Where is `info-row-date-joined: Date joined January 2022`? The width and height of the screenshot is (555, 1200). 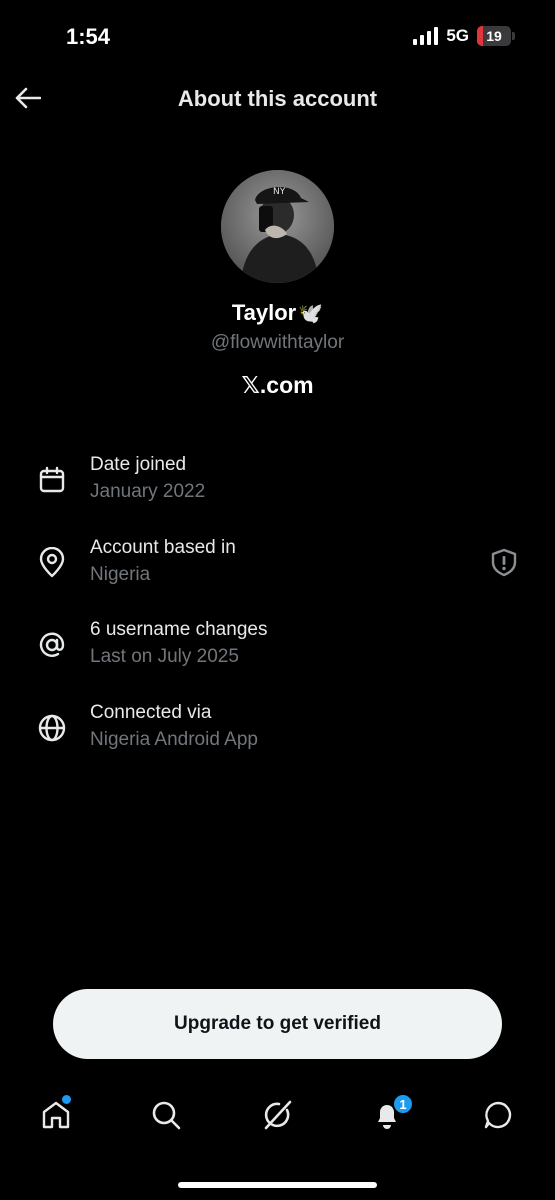 info-row-date-joined: Date joined January 2022 is located at coordinates (277, 480).